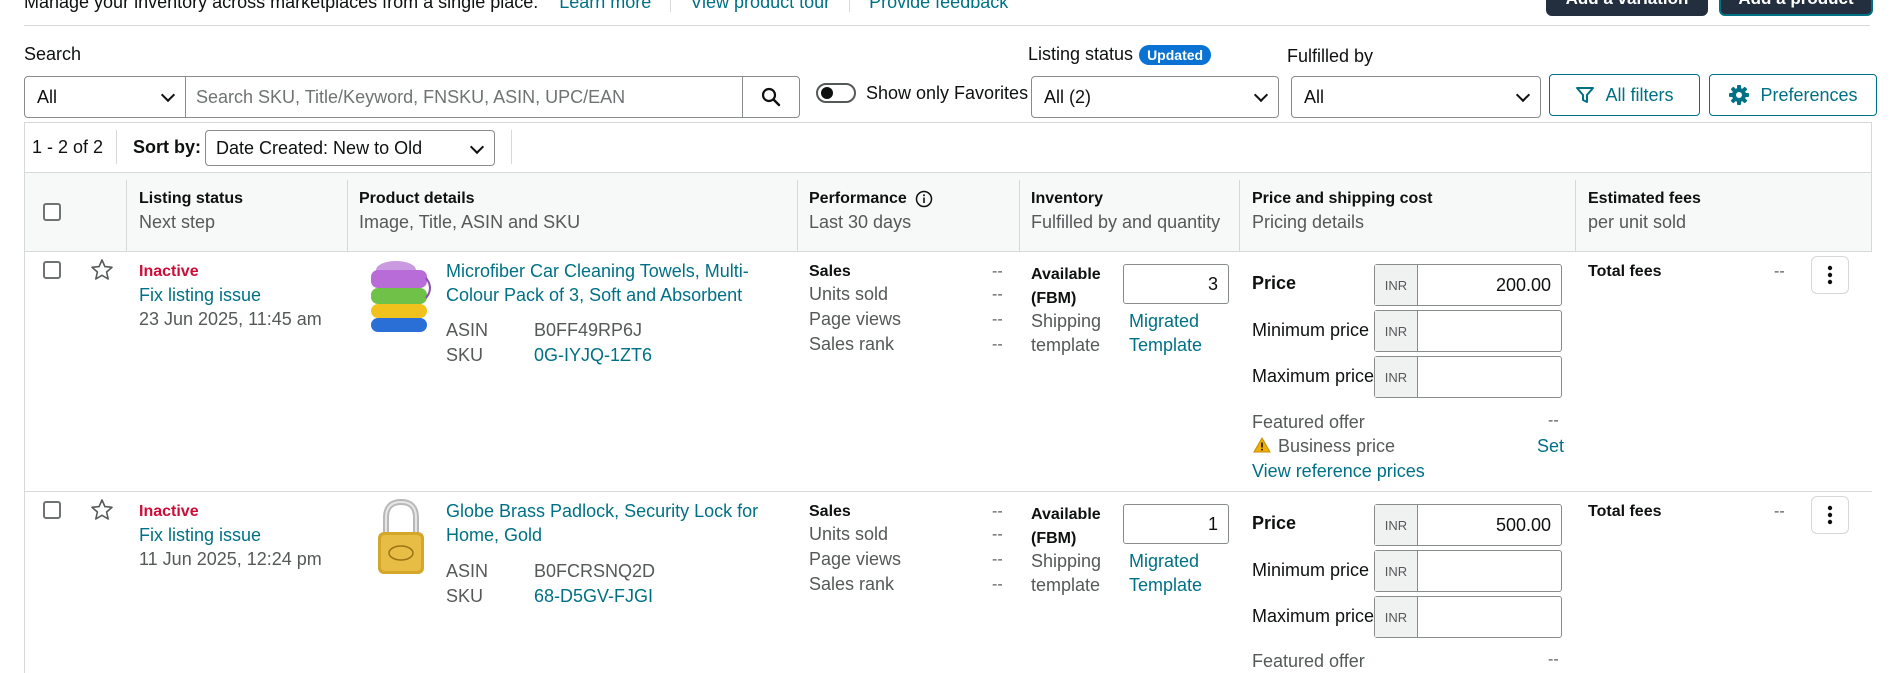  What do you see at coordinates (1625, 511) in the screenshot?
I see `total-fees-label: Total fees` at bounding box center [1625, 511].